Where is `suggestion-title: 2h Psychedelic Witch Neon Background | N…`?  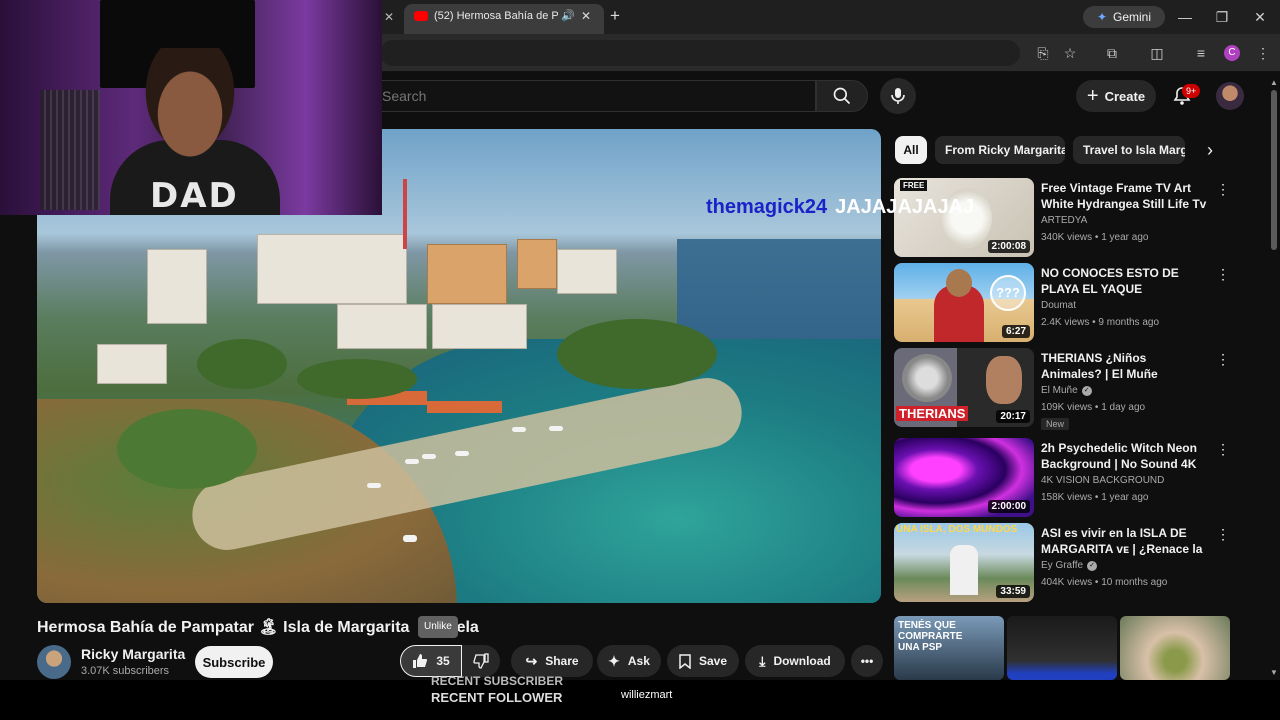
suggestion-title: 2h Psychedelic Witch Neon Background | N… is located at coordinates (1125, 456).